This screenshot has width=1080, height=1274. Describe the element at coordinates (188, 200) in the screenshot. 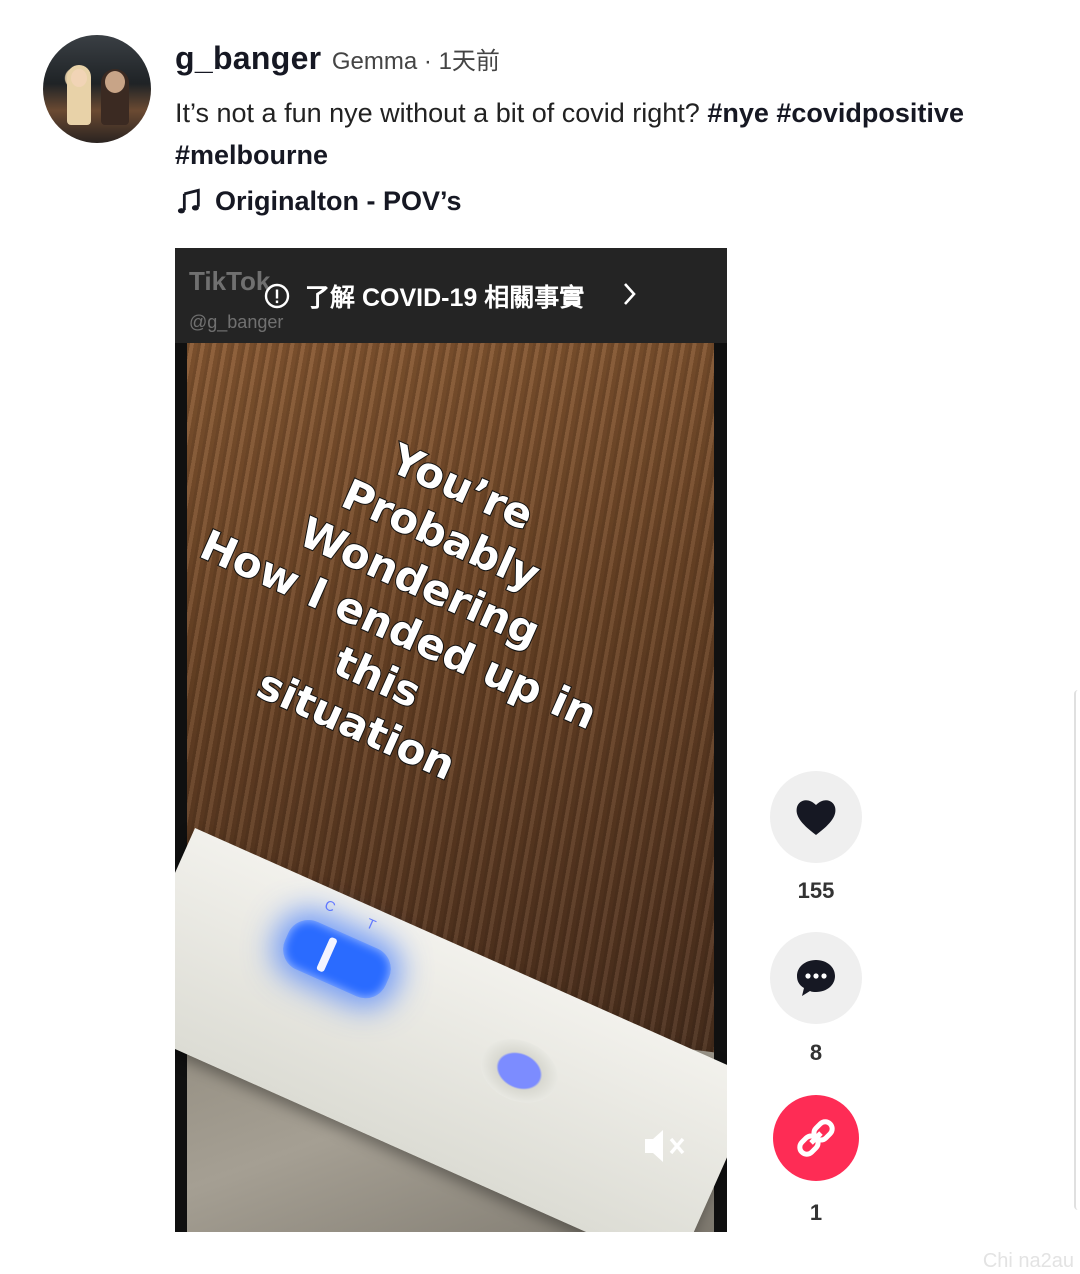

I see `music-note-icon` at that location.